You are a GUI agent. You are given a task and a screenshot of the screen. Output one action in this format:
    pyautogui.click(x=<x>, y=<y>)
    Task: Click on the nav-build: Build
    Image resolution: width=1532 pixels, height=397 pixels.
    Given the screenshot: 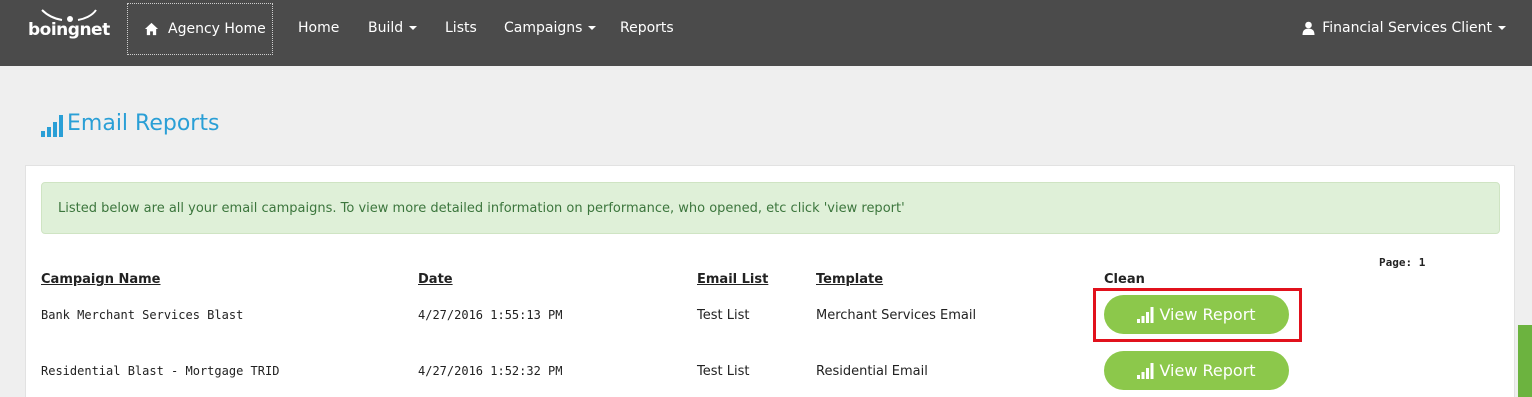 What is the action you would take?
    pyautogui.click(x=393, y=28)
    